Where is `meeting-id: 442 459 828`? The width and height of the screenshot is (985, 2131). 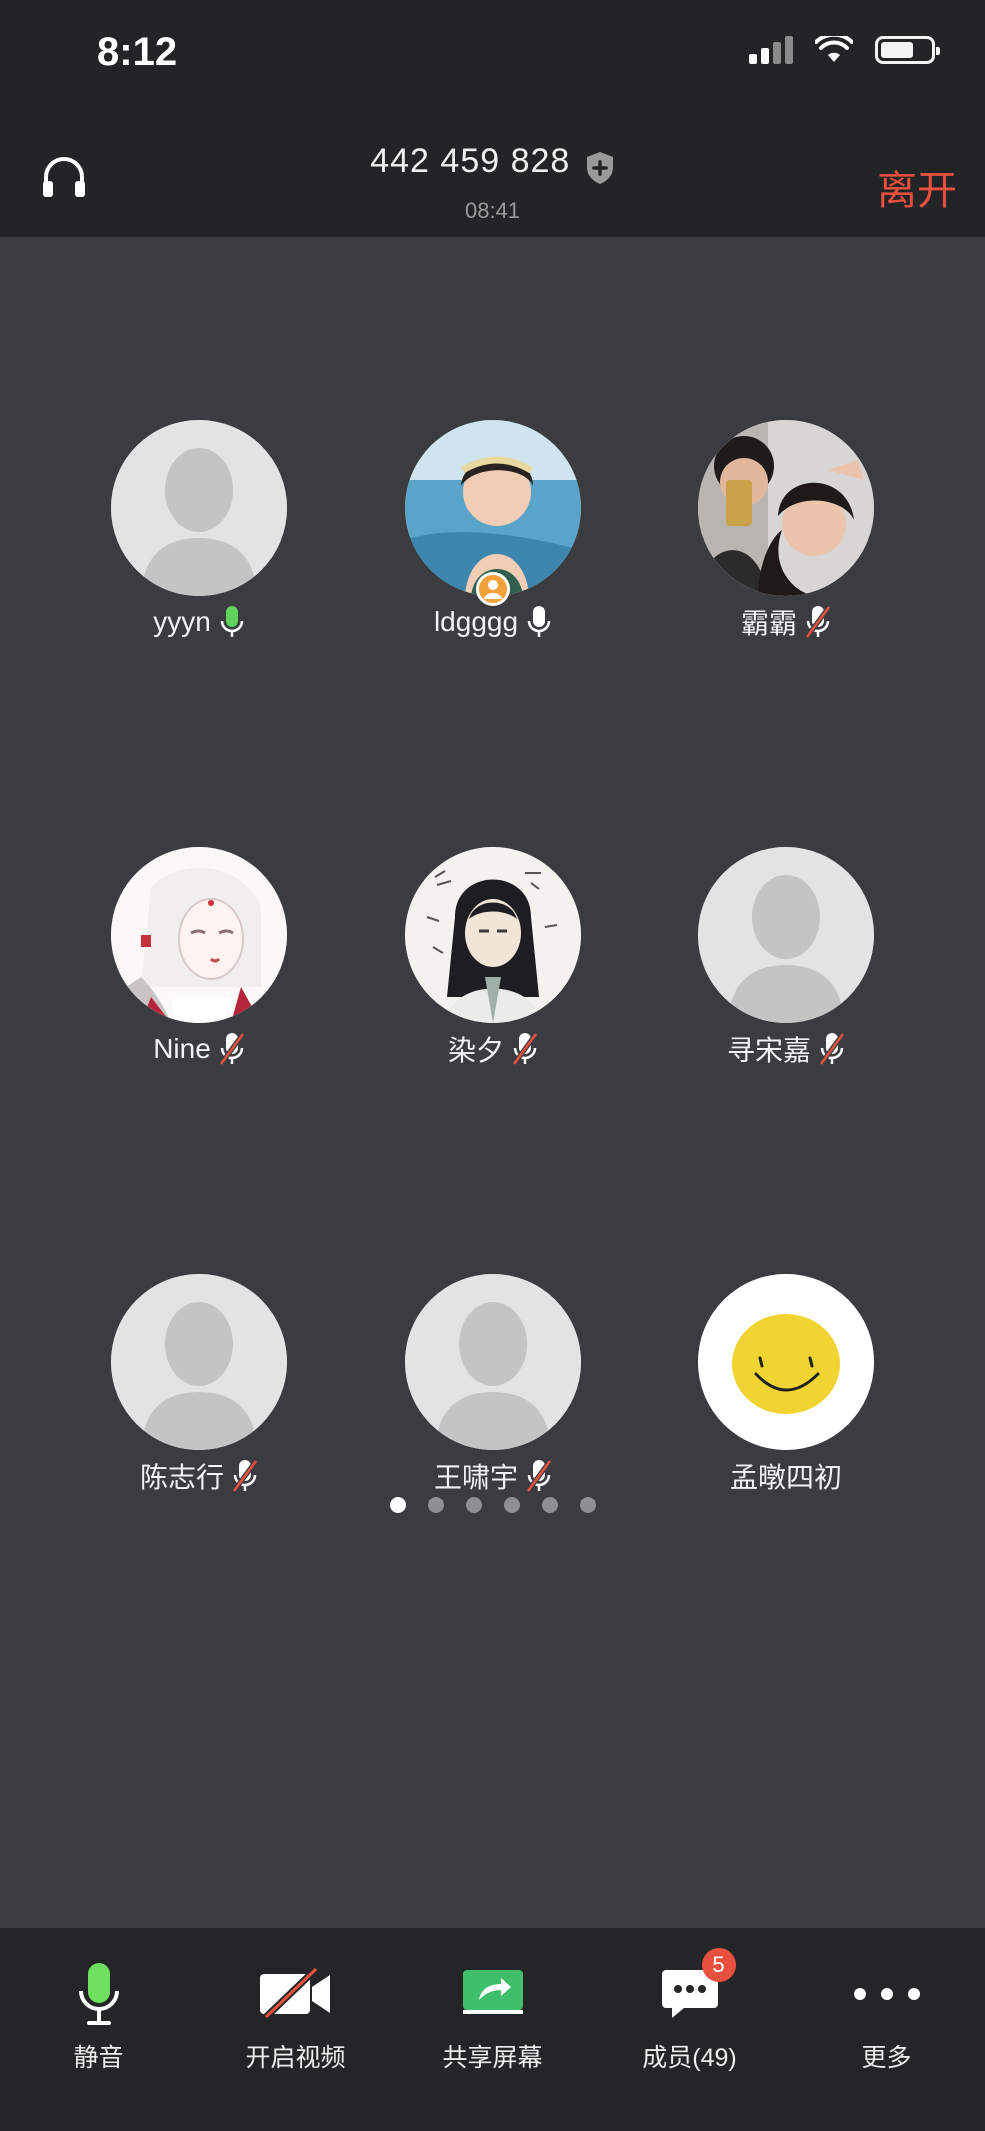 meeting-id: 442 459 828 is located at coordinates (470, 161).